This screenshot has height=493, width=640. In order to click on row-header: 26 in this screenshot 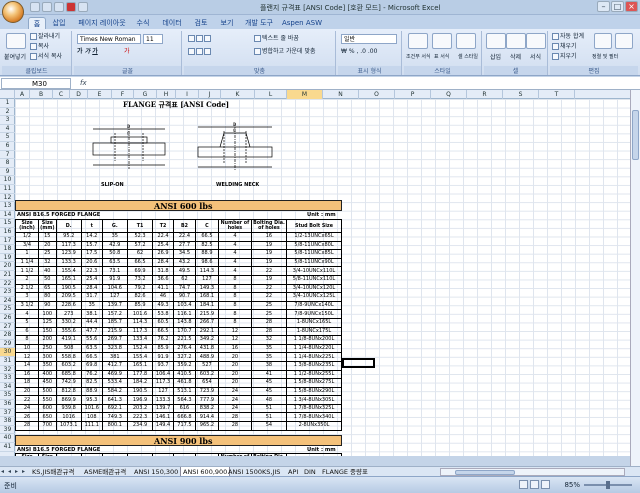, I will do `click(7, 318)`.